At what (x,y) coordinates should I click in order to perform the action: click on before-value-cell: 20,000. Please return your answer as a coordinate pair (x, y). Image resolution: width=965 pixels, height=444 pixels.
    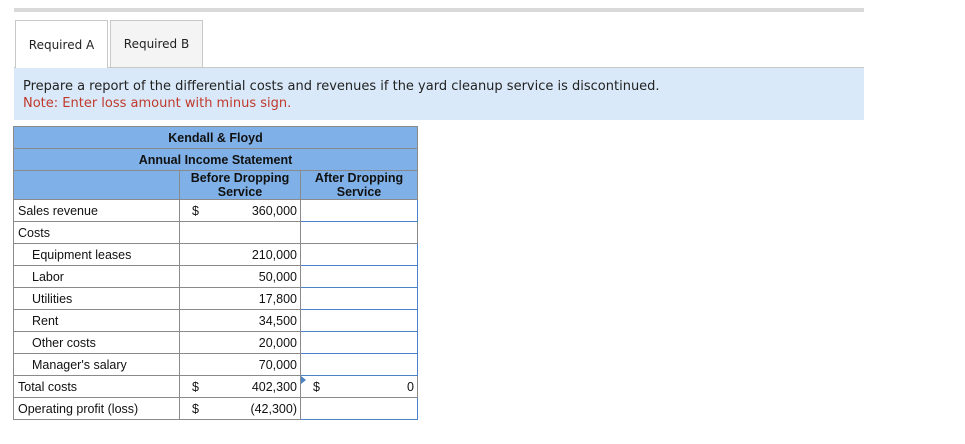
    Looking at the image, I should click on (242, 342).